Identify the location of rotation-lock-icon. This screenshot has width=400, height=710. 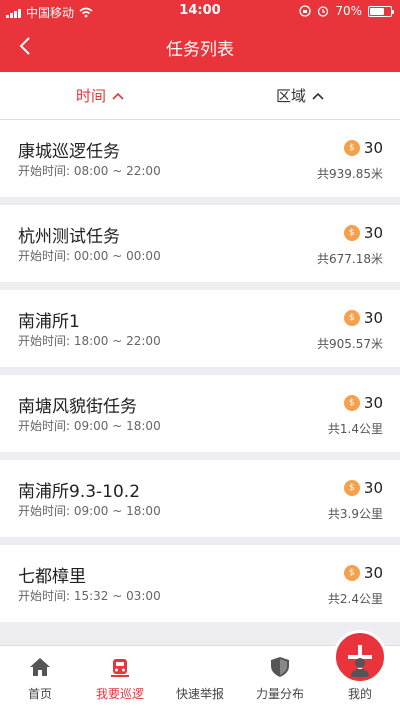
(305, 11).